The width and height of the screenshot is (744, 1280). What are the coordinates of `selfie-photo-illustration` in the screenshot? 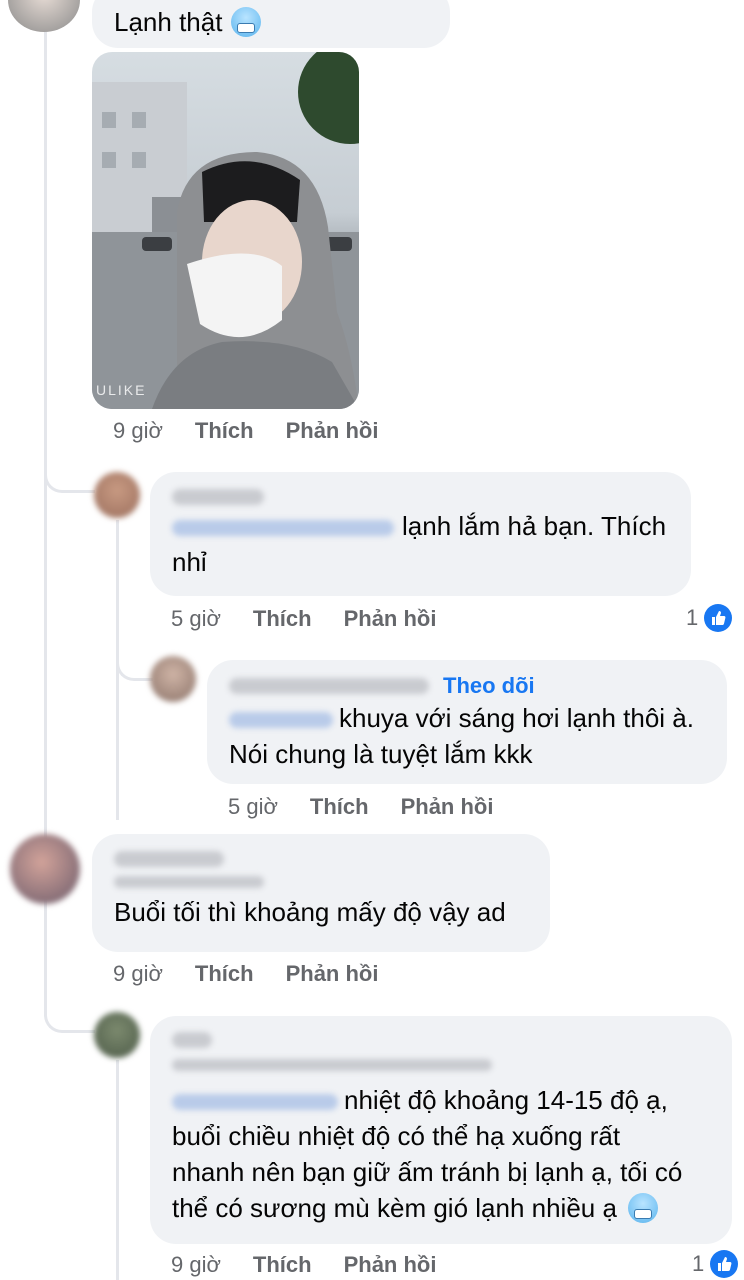 It's located at (225, 230).